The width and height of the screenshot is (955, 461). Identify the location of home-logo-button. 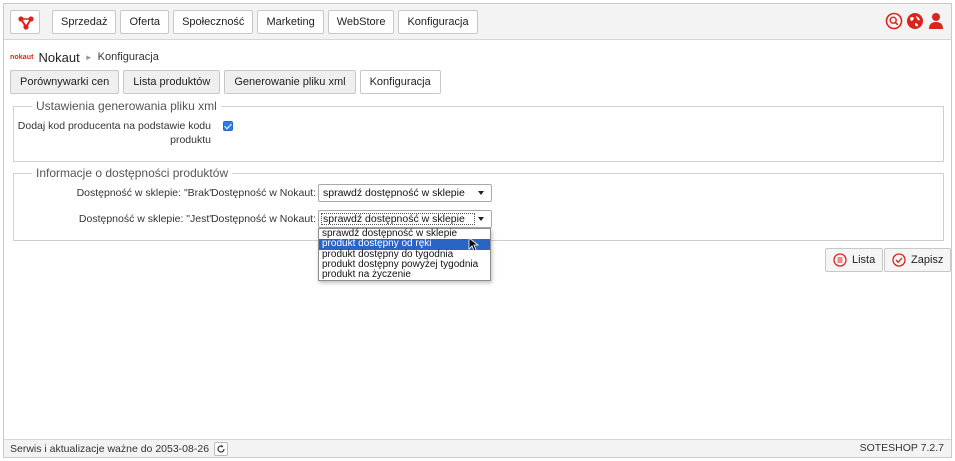
(25, 22).